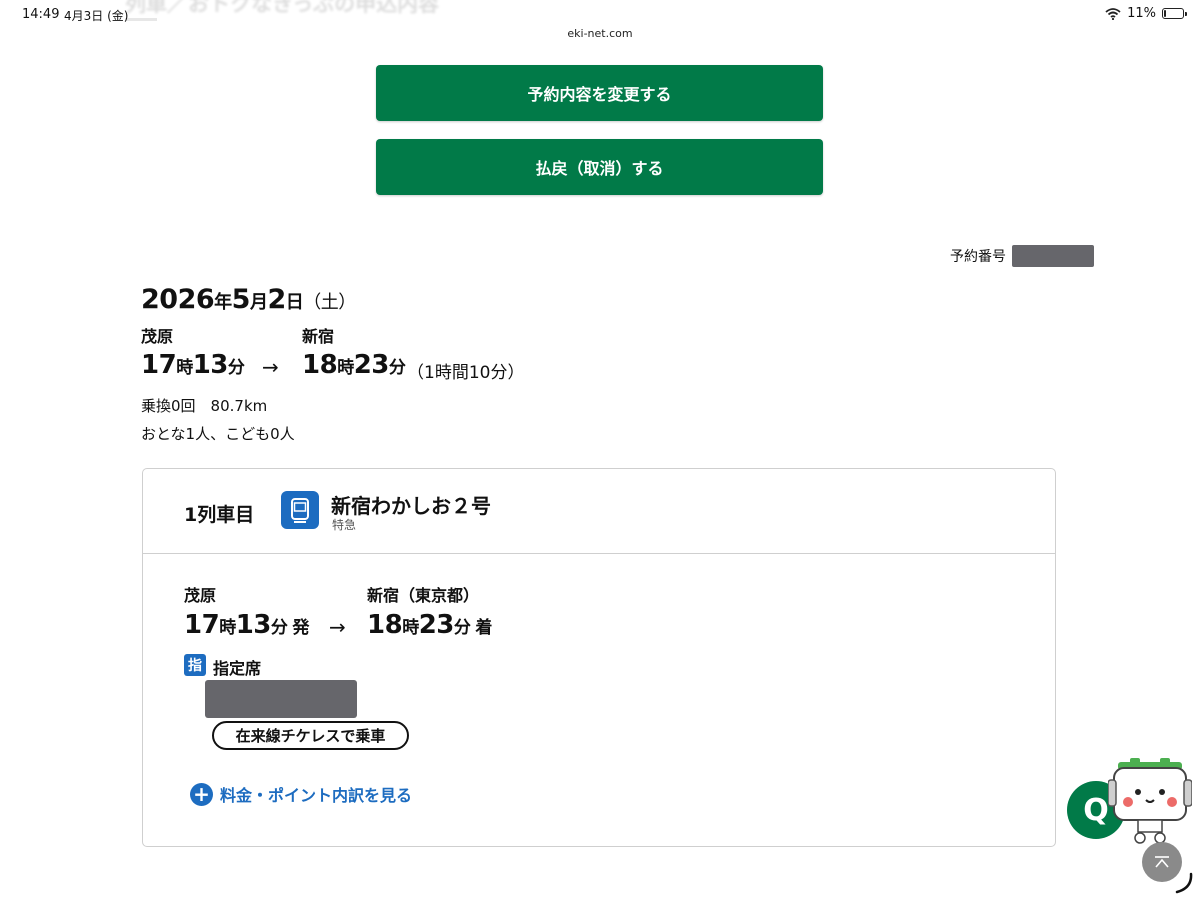 This screenshot has width=1200, height=900. I want to click on card-arrival-time: 18時23分着, so click(429, 625).